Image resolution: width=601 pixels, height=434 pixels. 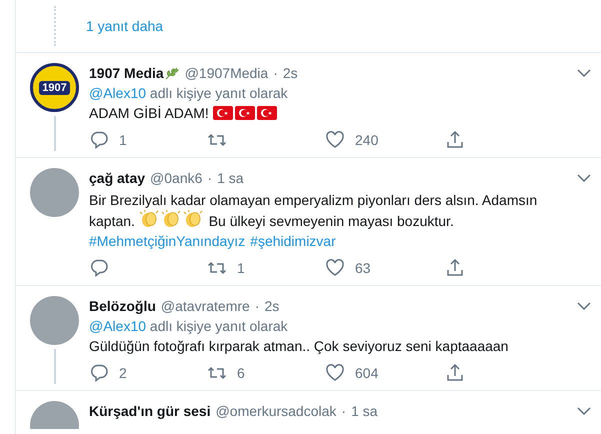 What do you see at coordinates (313, 211) in the screenshot?
I see `tweet-text: Bir Brezilyalı kadar olamayan emperyalizm piyonları ders alsın. Adamsın kaptan. Bu ülkeyi sevmeyenin mayası bozuktur.` at bounding box center [313, 211].